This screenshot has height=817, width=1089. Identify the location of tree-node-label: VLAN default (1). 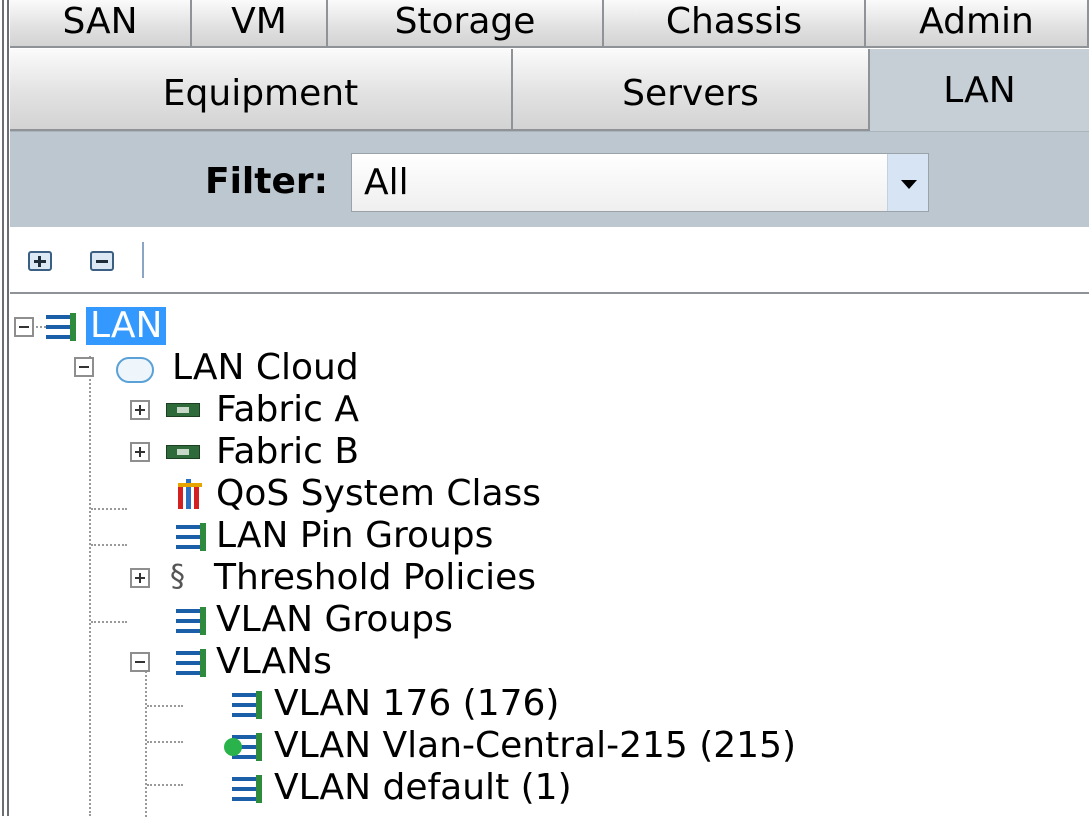
(423, 787).